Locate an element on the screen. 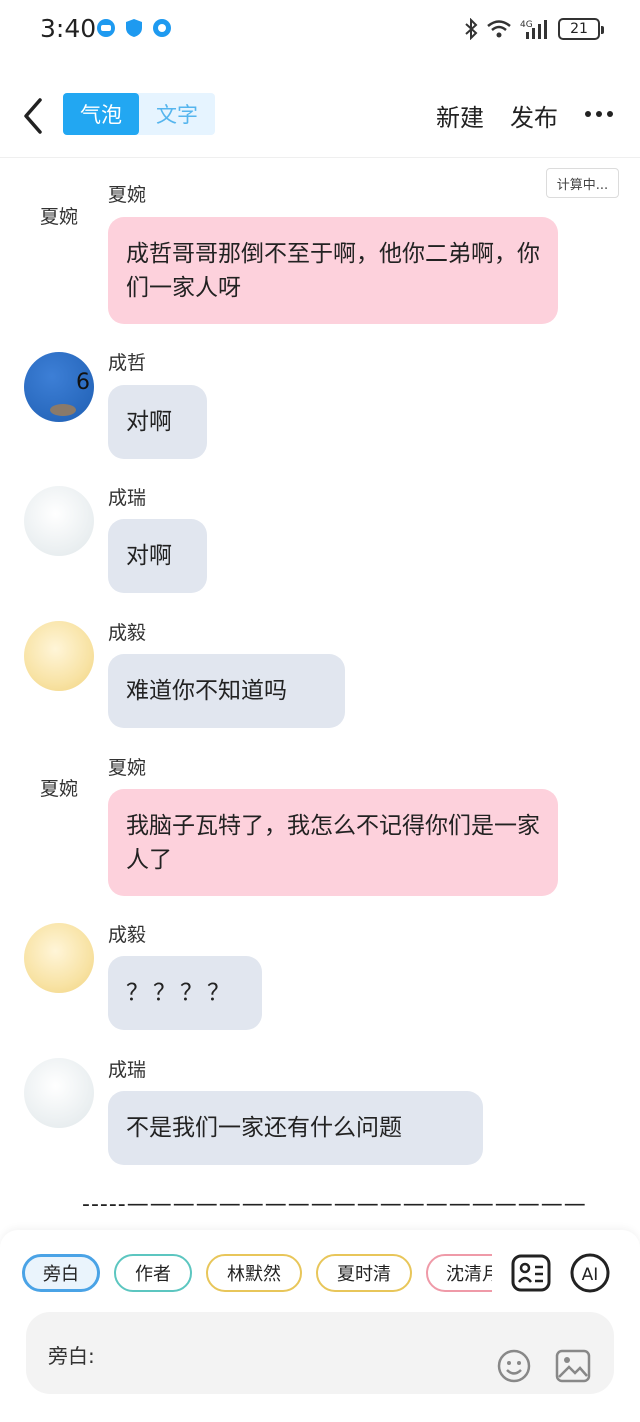 The height and width of the screenshot is (1422, 640). role-chip: 夏时清 is located at coordinates (364, 1273).